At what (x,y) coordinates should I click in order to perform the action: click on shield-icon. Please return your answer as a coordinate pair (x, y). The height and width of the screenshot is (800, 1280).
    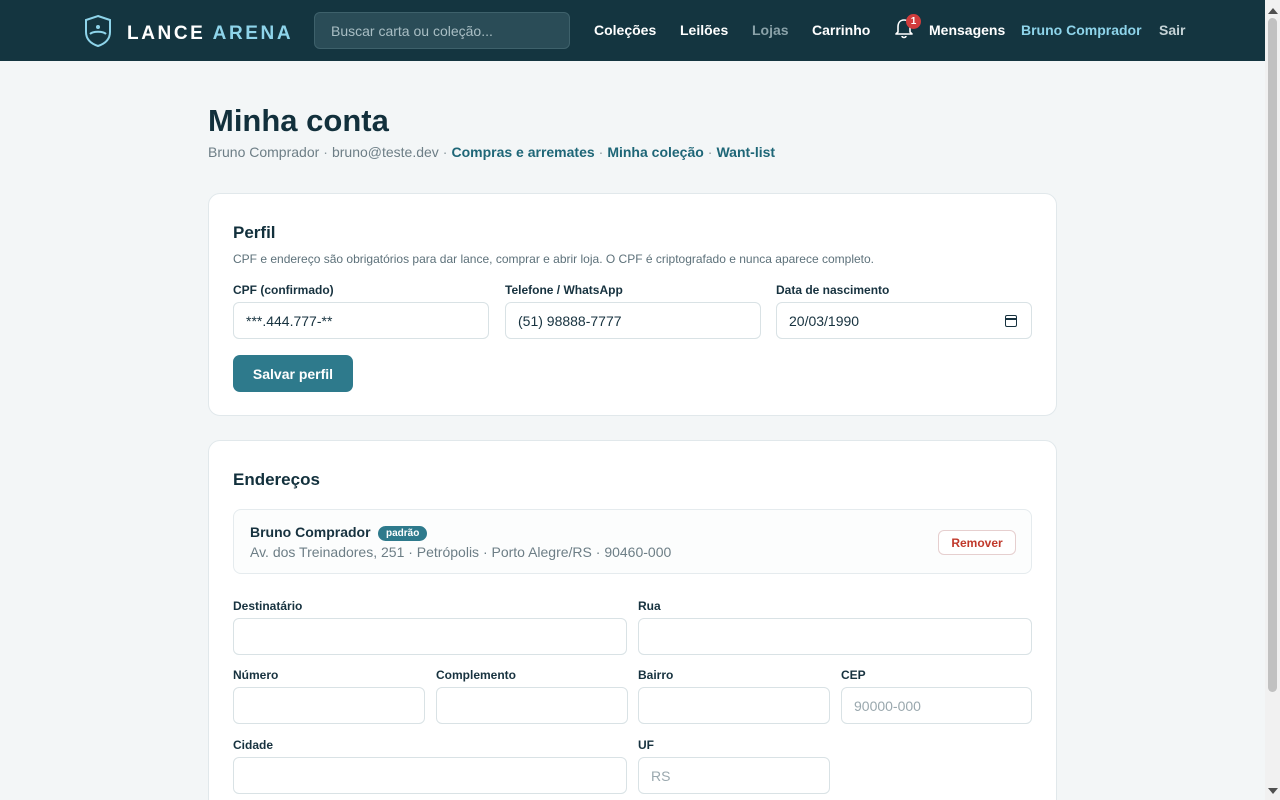
    Looking at the image, I should click on (98, 33).